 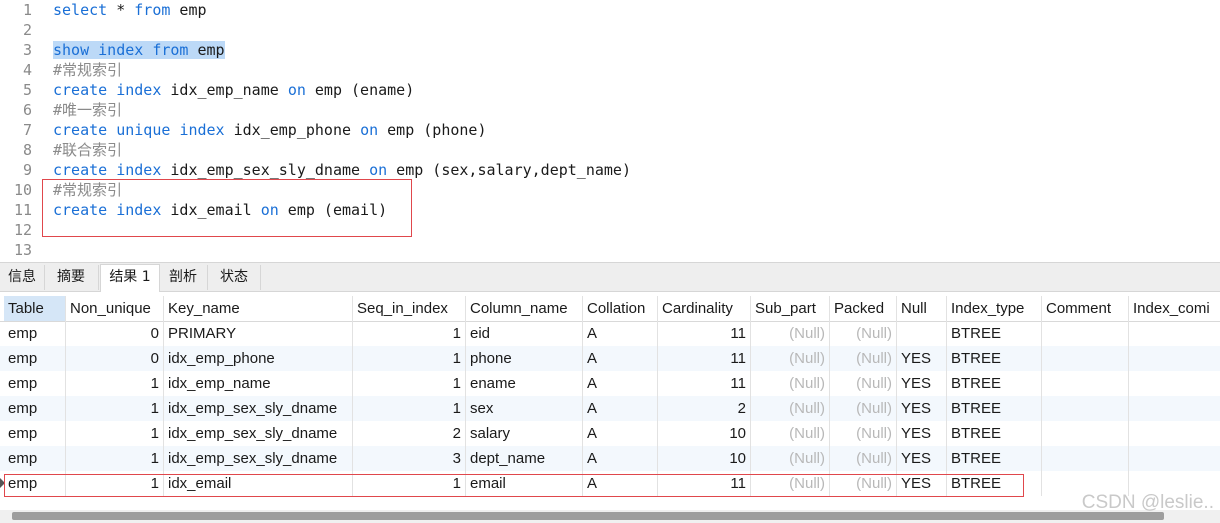 What do you see at coordinates (1174, 308) in the screenshot?
I see `column-header: Index_comi` at bounding box center [1174, 308].